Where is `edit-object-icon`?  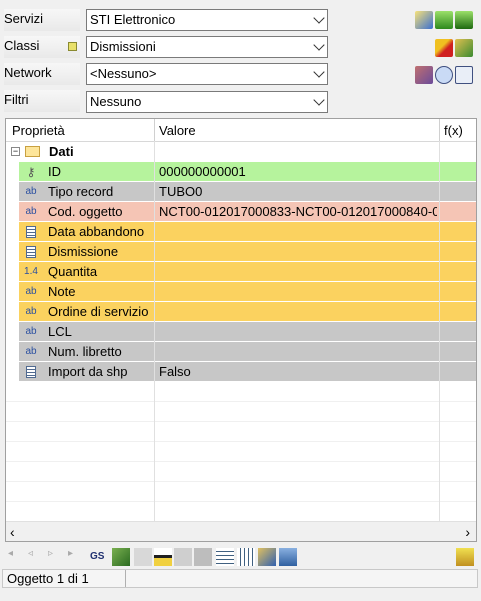
edit-object-icon is located at coordinates (424, 20).